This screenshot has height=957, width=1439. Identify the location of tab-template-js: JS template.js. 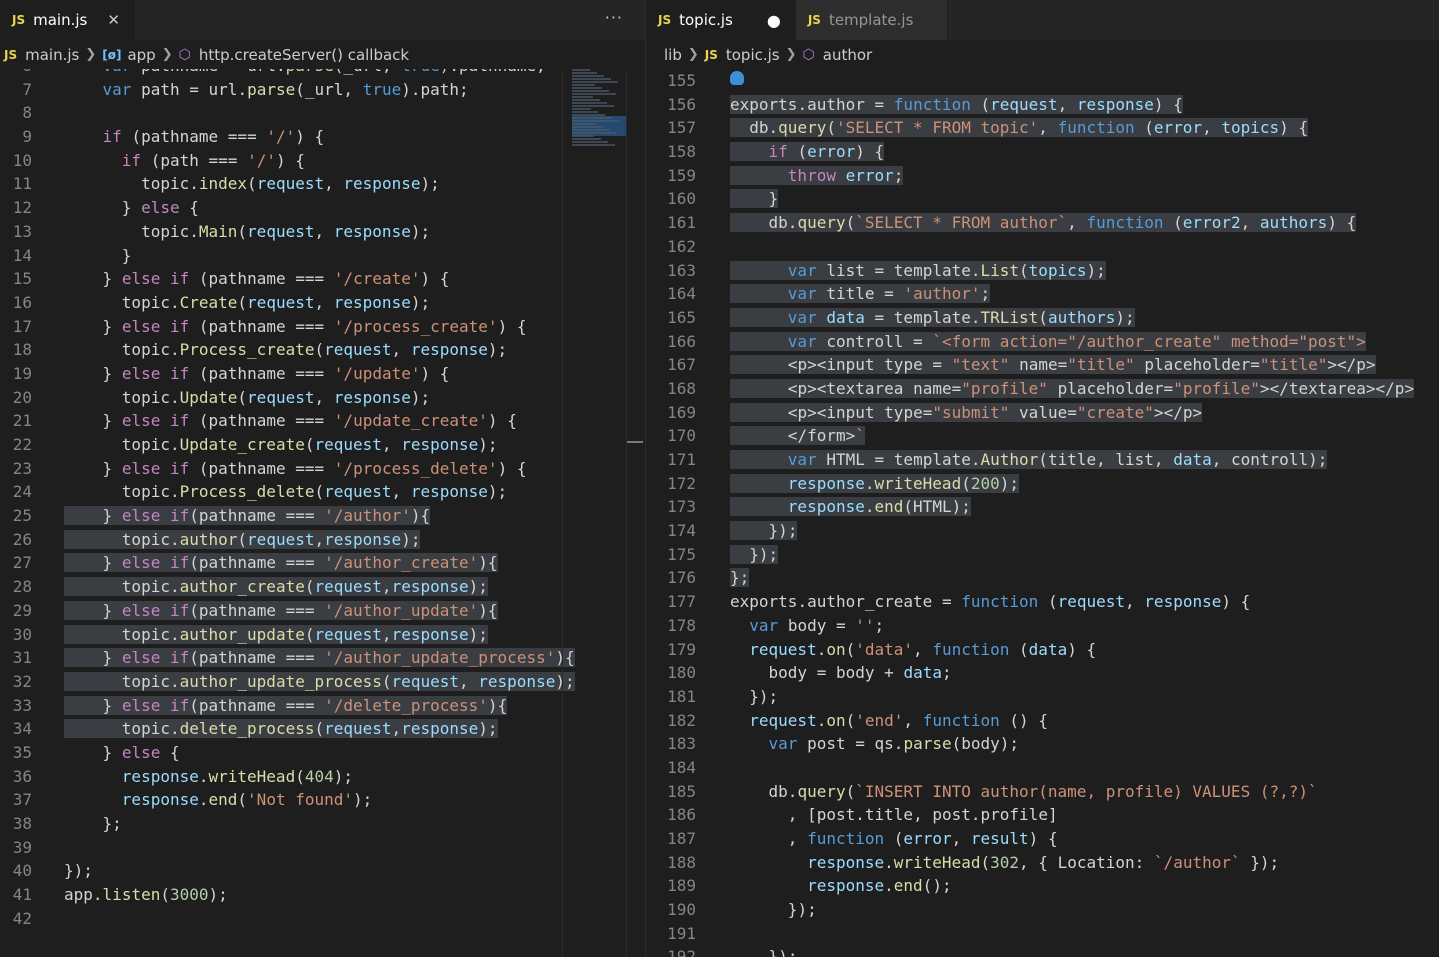
(872, 20).